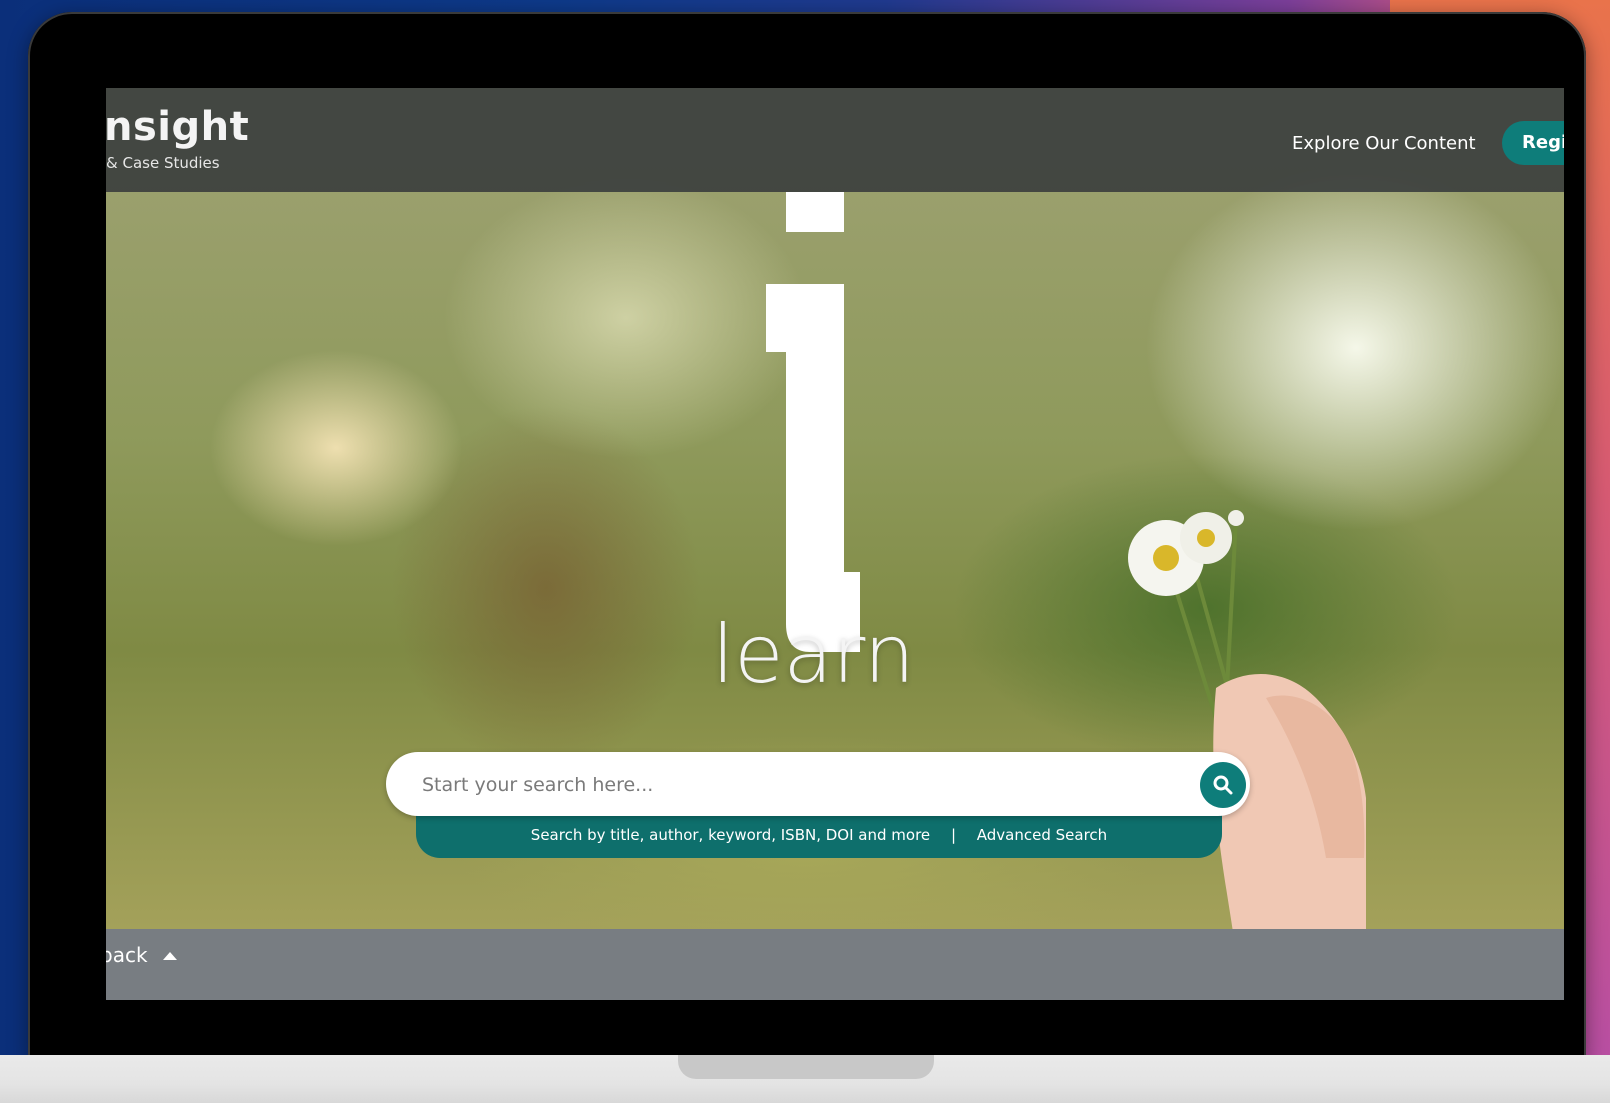  I want to click on insight-i-logo-mark, so click(813, 422).